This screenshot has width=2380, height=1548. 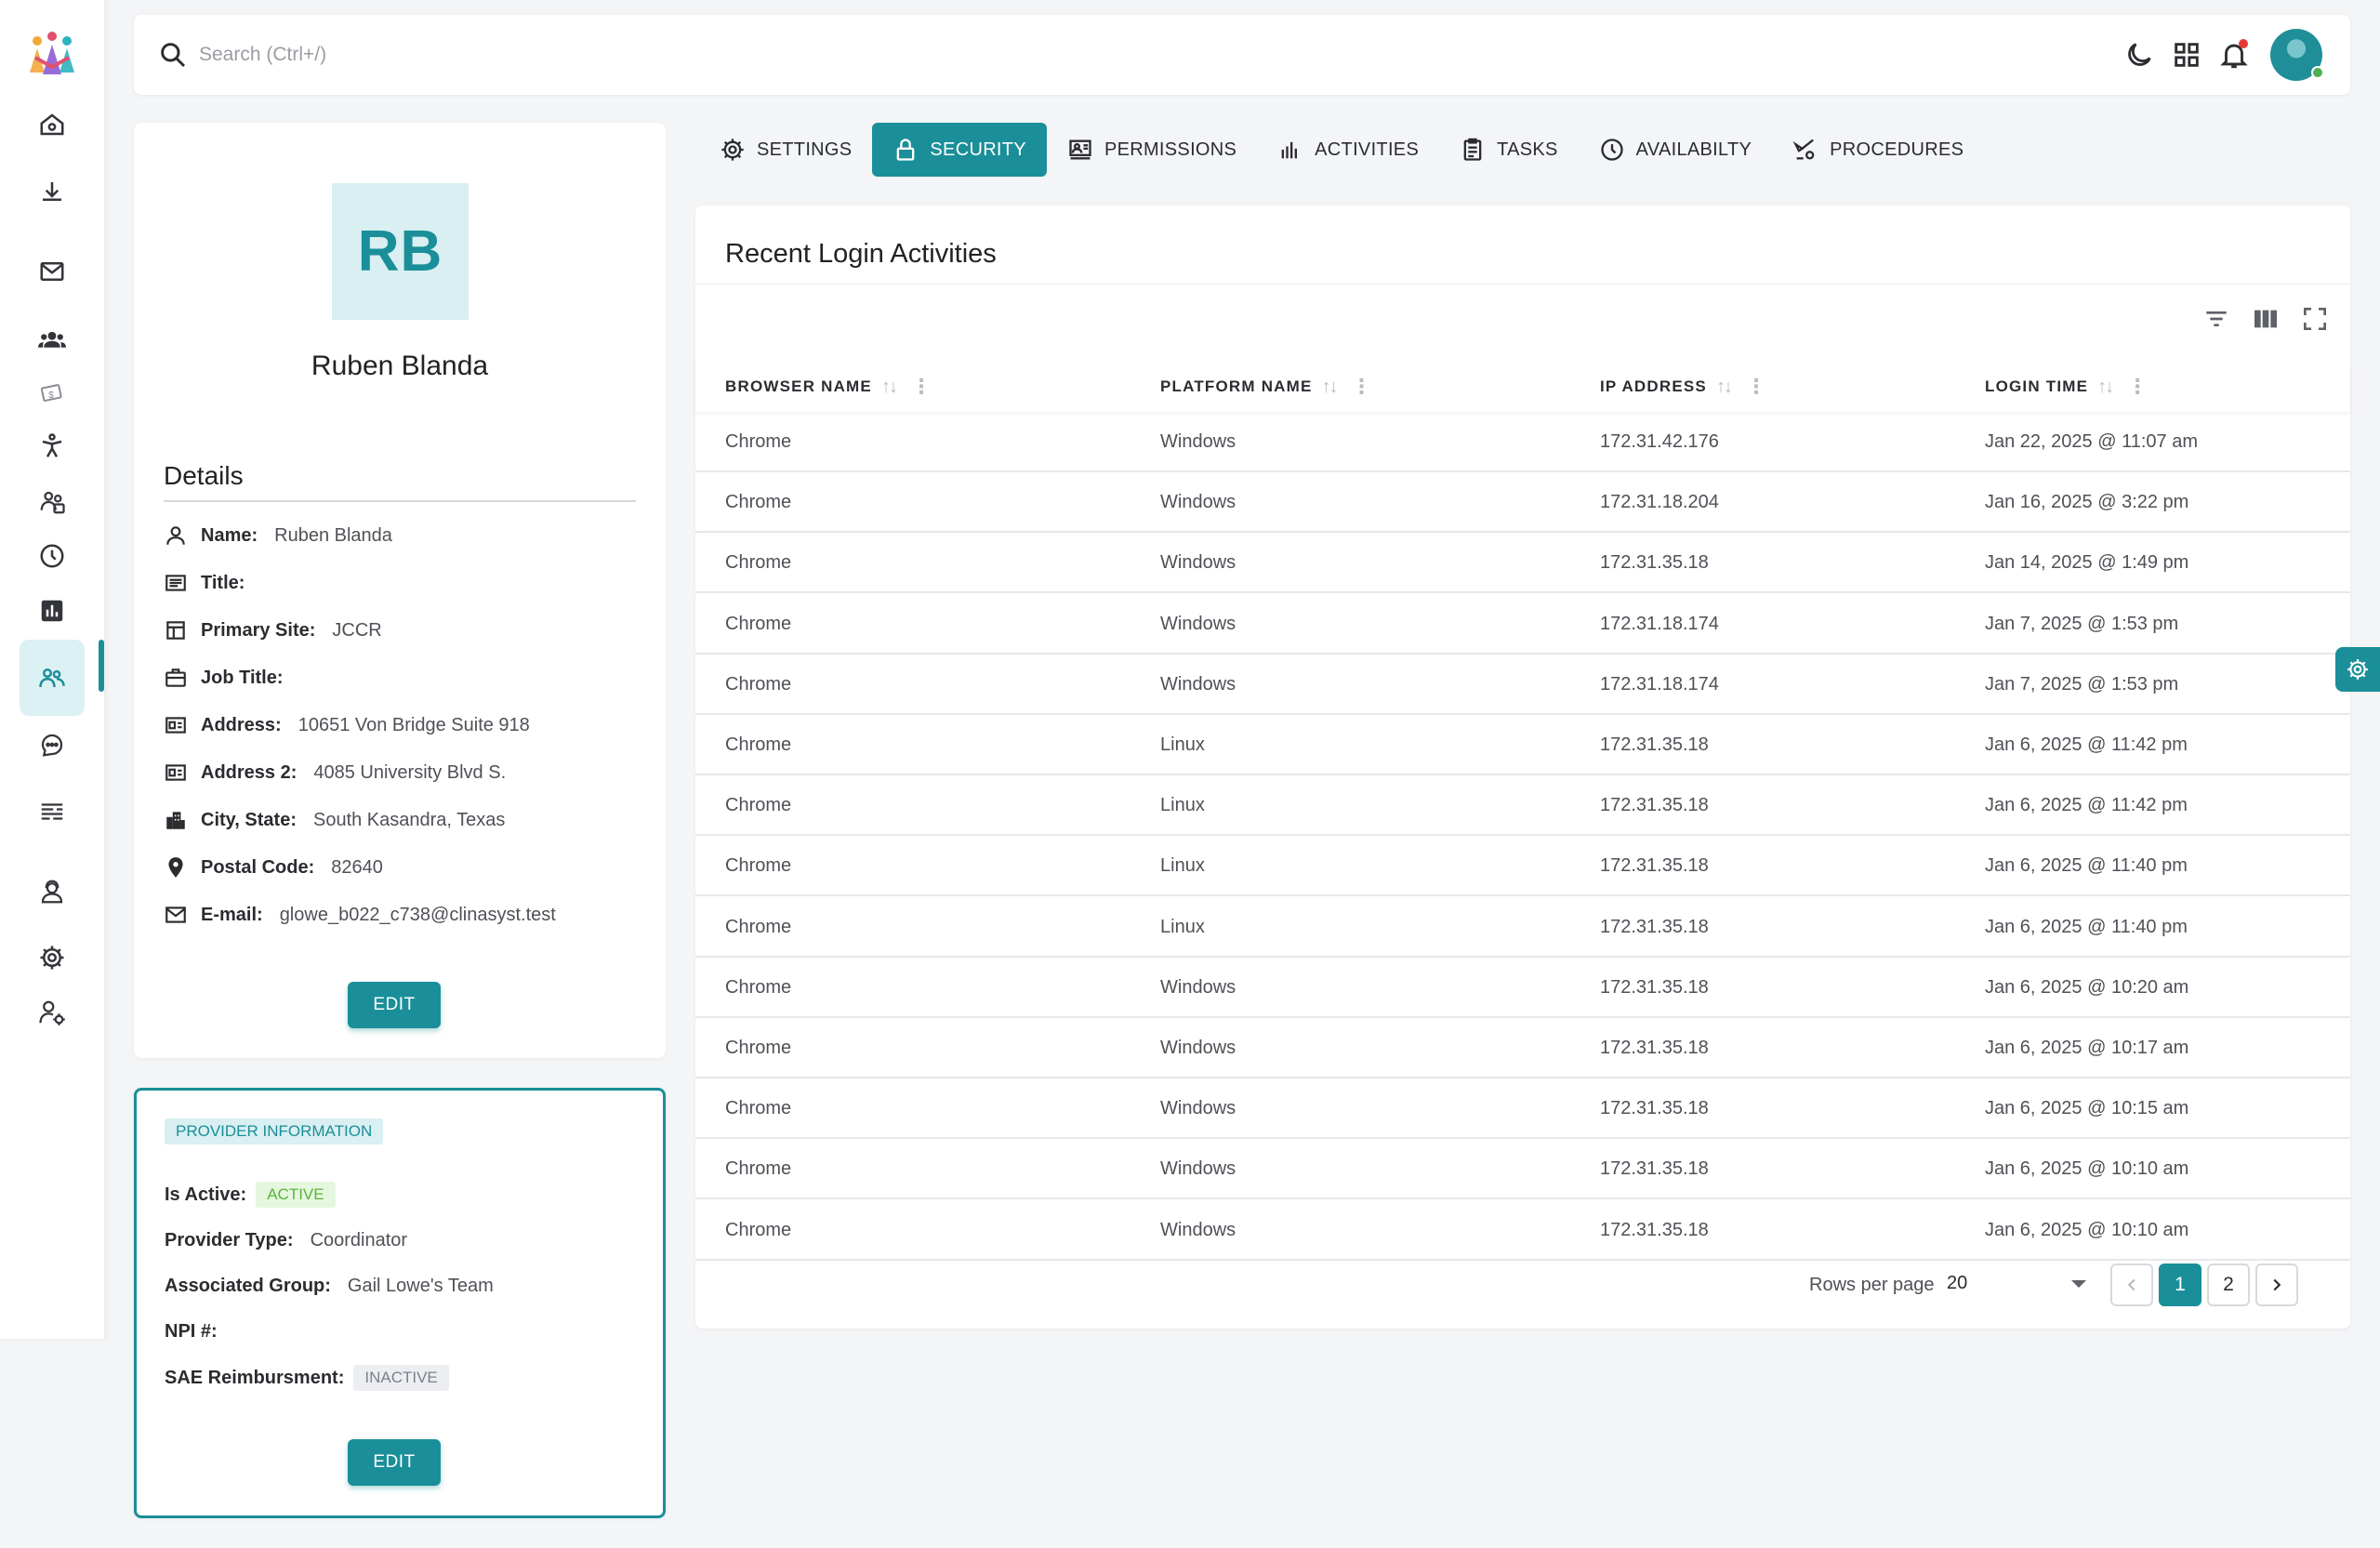 I want to click on cell-ip: 172.31.18.204, so click(x=1659, y=502).